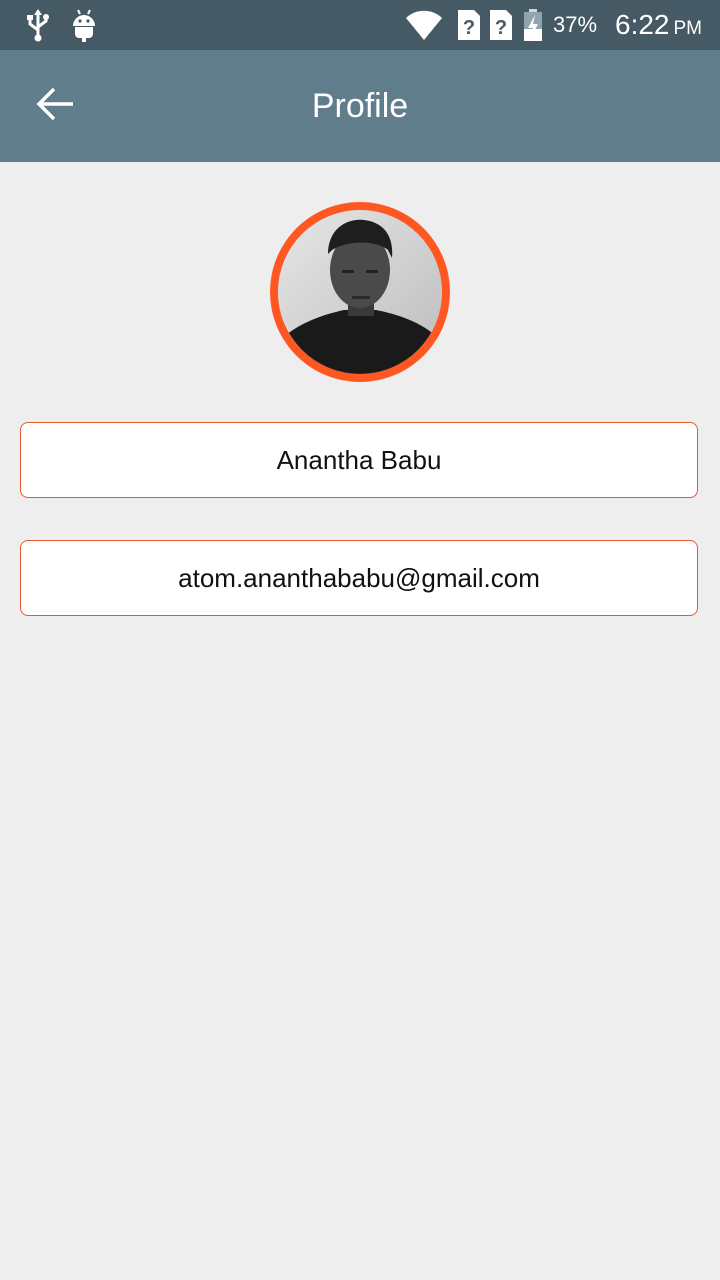 The height and width of the screenshot is (1280, 720). Describe the element at coordinates (424, 27) in the screenshot. I see `wifi-icon` at that location.